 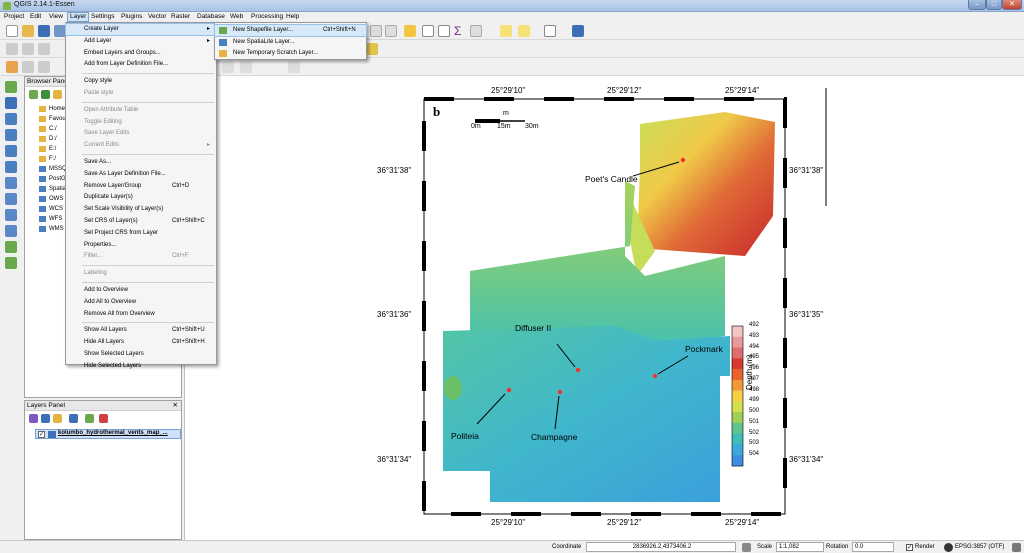 I want to click on group-icon, so click(x=73, y=418).